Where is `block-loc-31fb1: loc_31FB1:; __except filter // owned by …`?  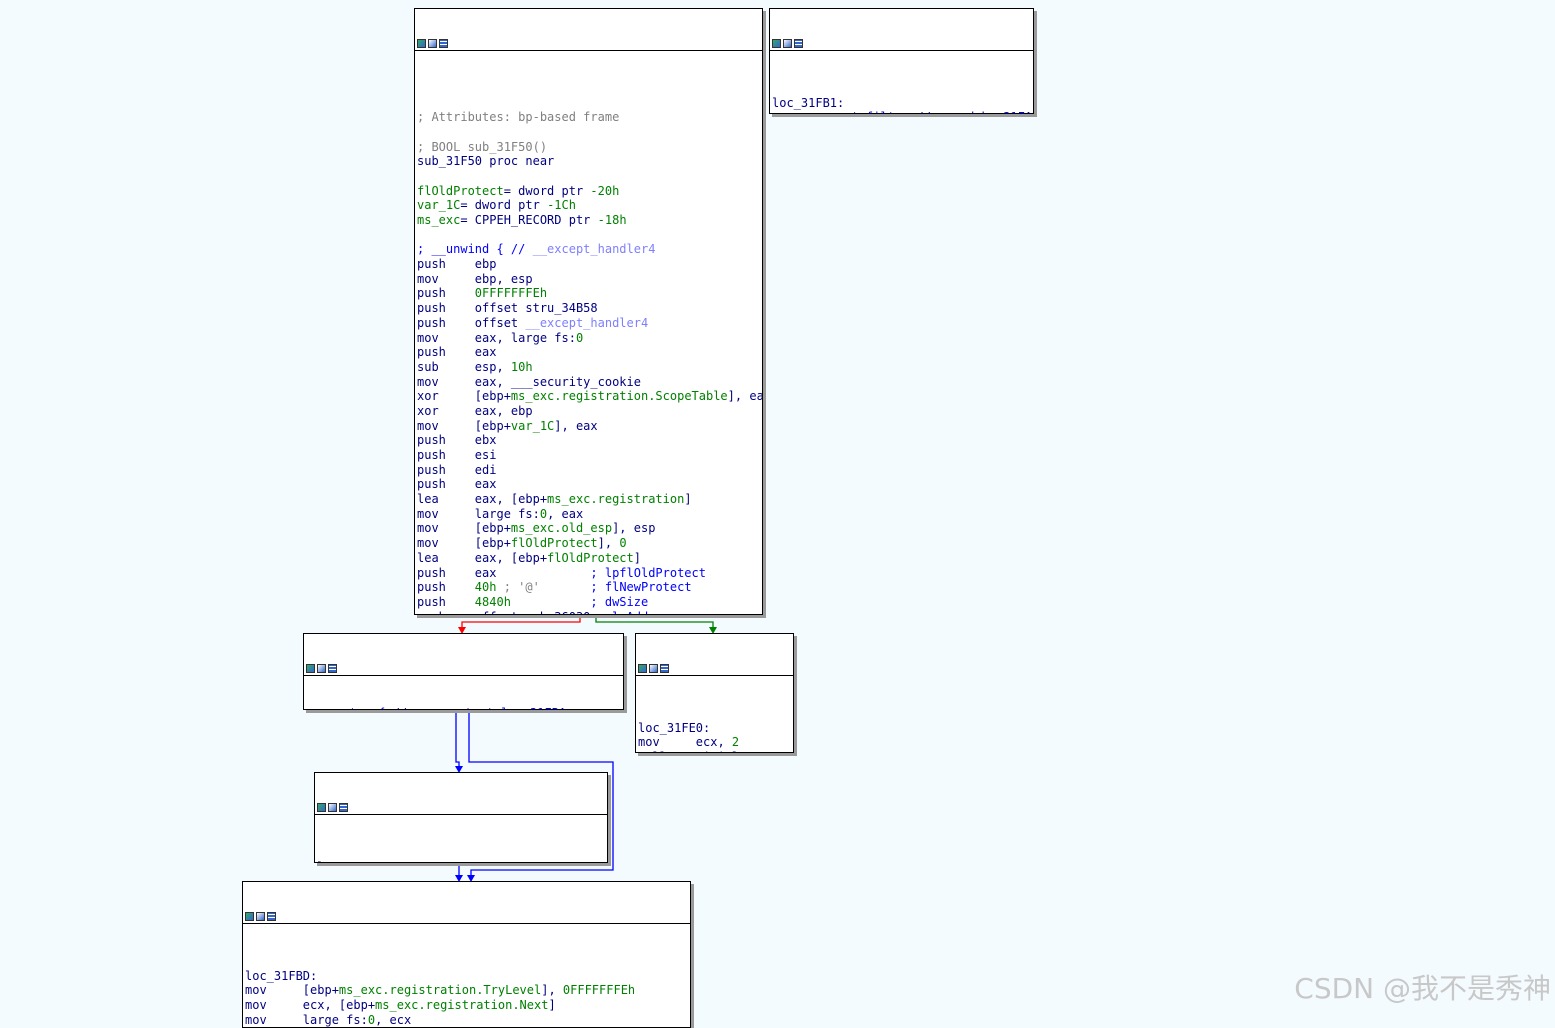 block-loc-31fb1: loc_31FB1:; __except filter // owned by … is located at coordinates (901, 61).